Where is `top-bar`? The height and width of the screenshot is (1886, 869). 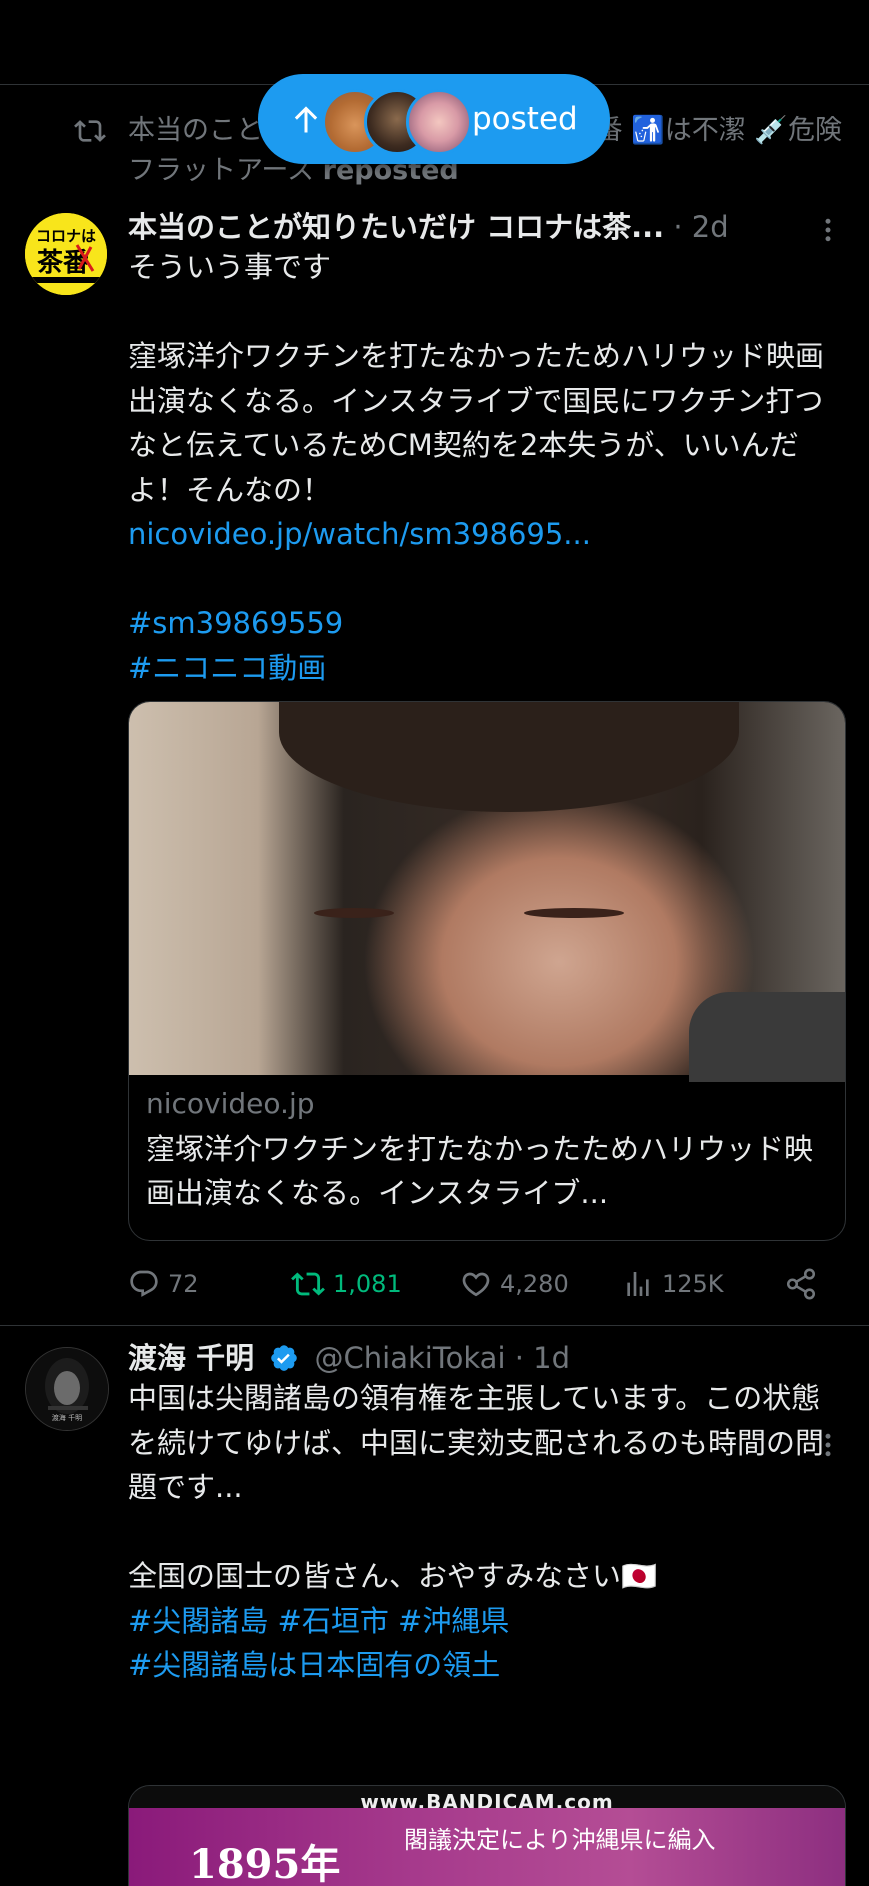 top-bar is located at coordinates (434, 42).